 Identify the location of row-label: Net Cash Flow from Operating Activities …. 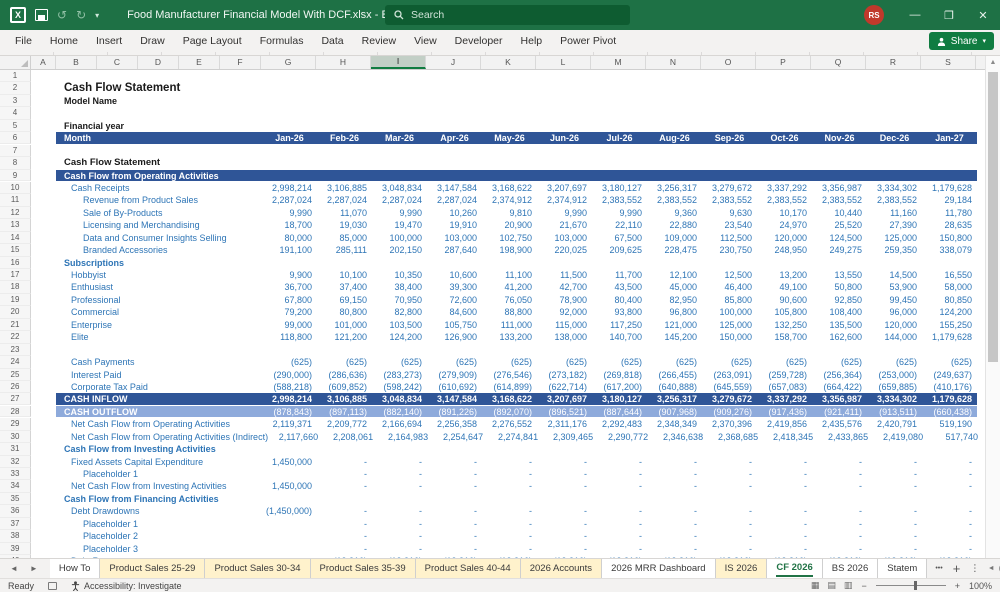
(162, 437).